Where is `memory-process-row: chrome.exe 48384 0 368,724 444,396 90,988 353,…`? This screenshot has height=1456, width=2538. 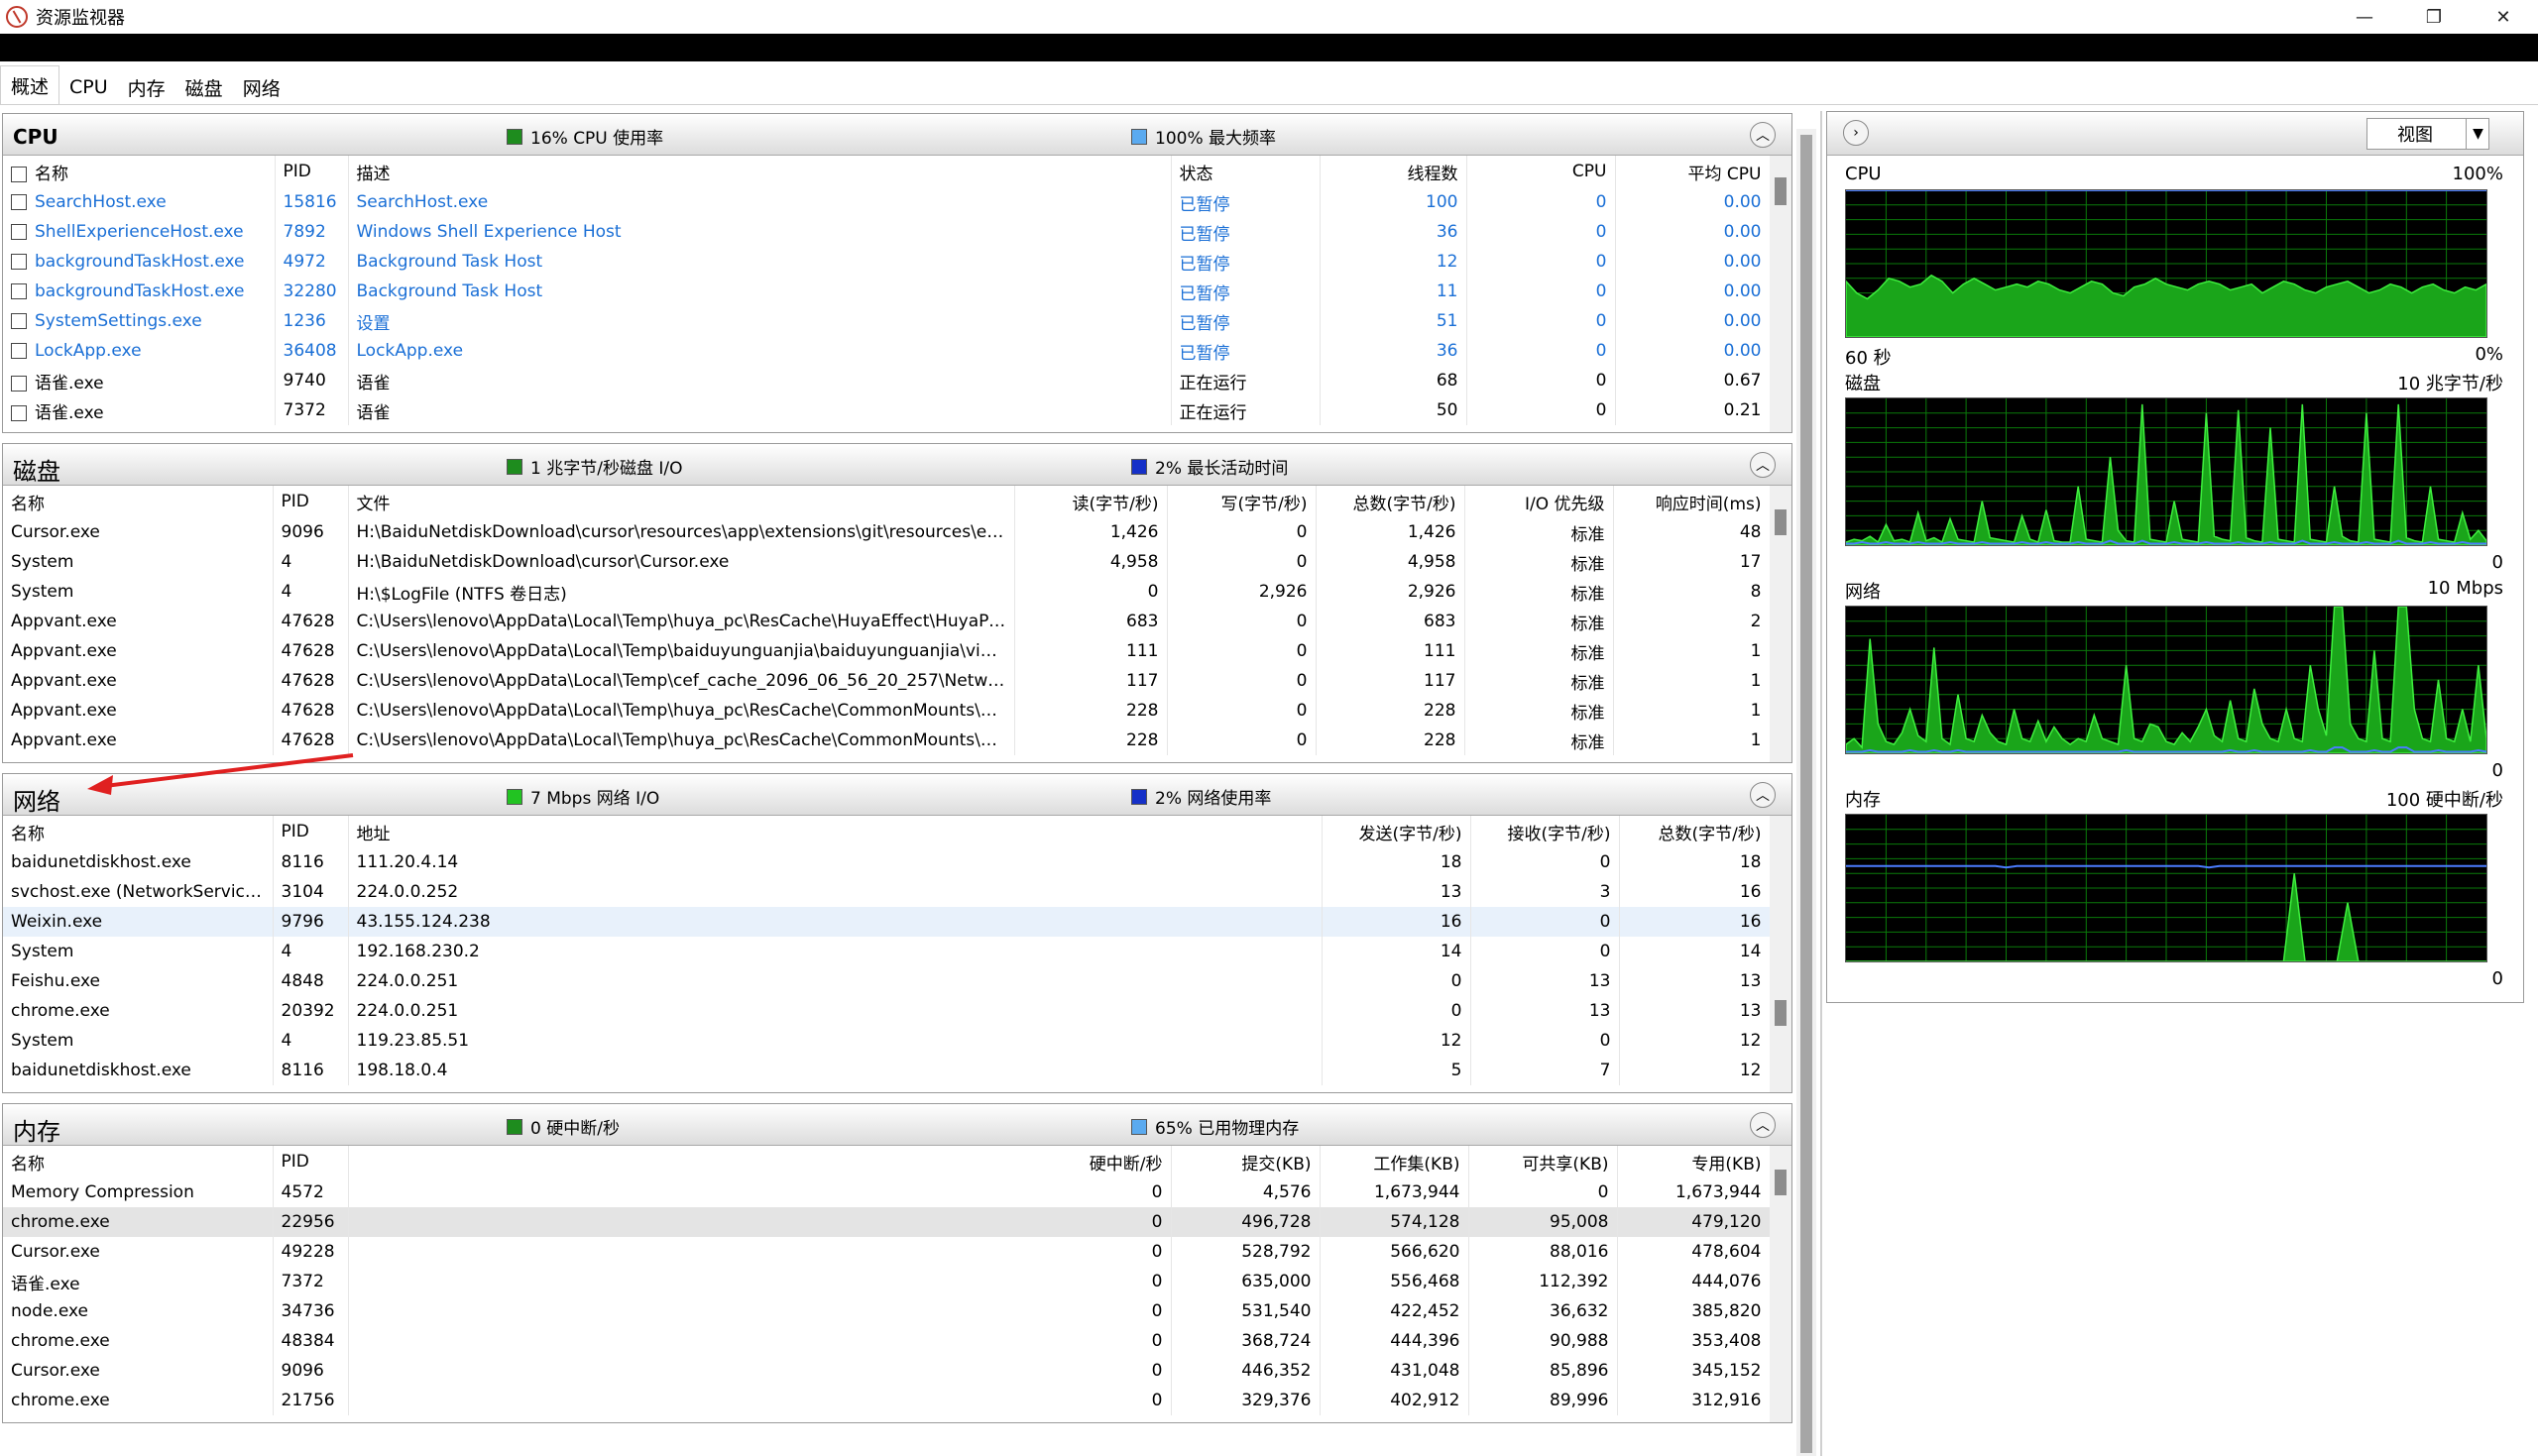 memory-process-row: chrome.exe 48384 0 368,724 444,396 90,988 353,… is located at coordinates (887, 1341).